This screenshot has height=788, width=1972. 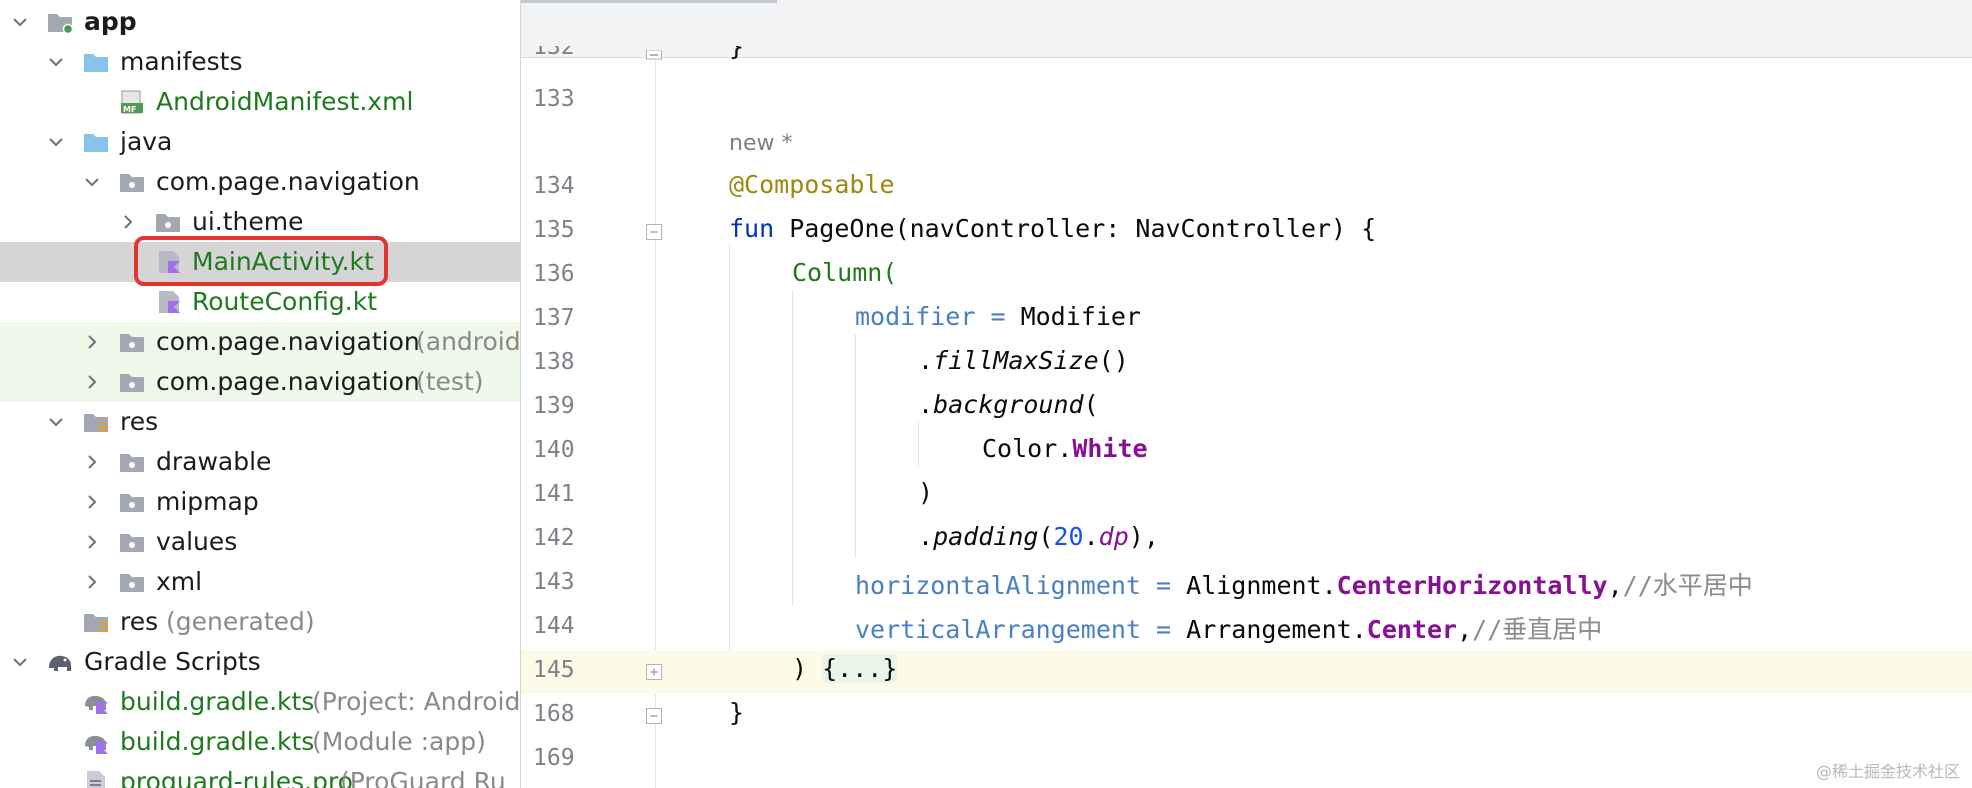 What do you see at coordinates (260, 582) in the screenshot?
I see `tree-row-xml: xml` at bounding box center [260, 582].